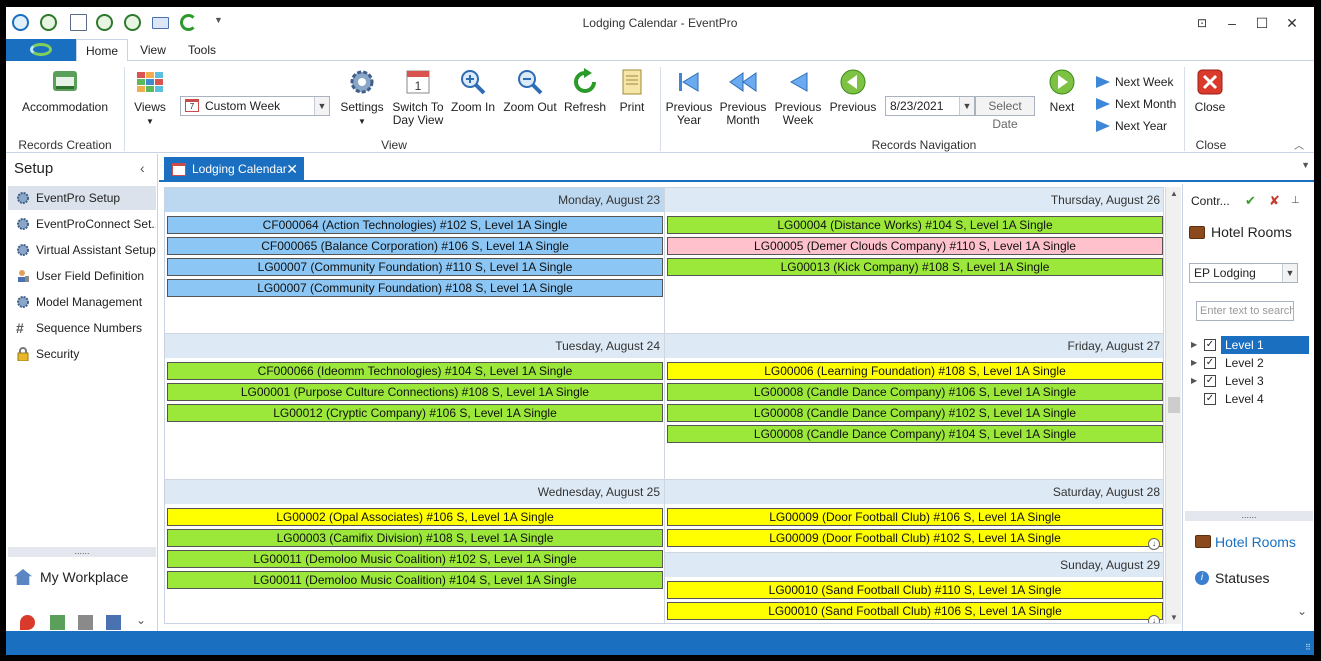  Describe the element at coordinates (914, 492) in the screenshot. I see `day-header: Saturday, August 28` at that location.